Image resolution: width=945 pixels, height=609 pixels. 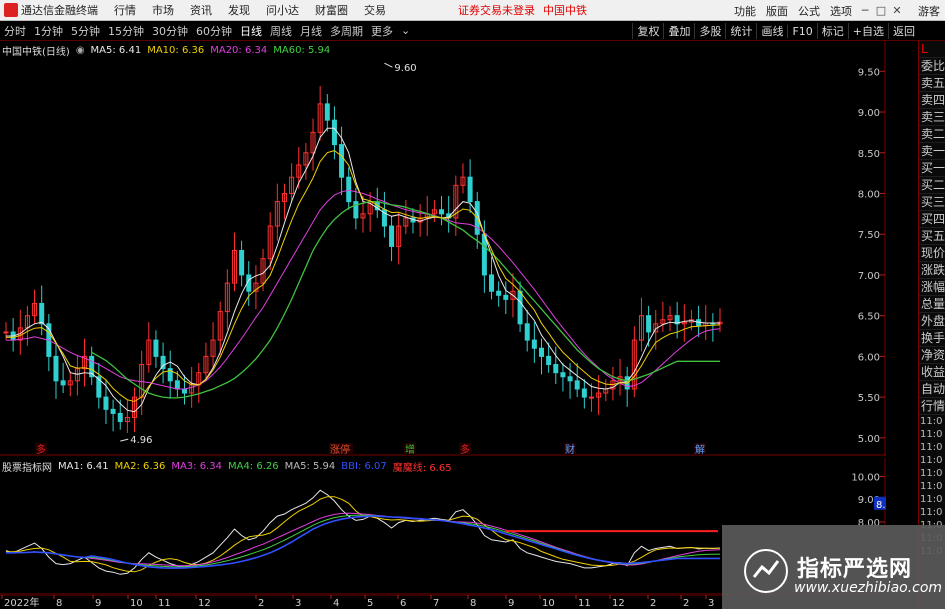 I want to click on draw-line-button: 画线, so click(x=771, y=31).